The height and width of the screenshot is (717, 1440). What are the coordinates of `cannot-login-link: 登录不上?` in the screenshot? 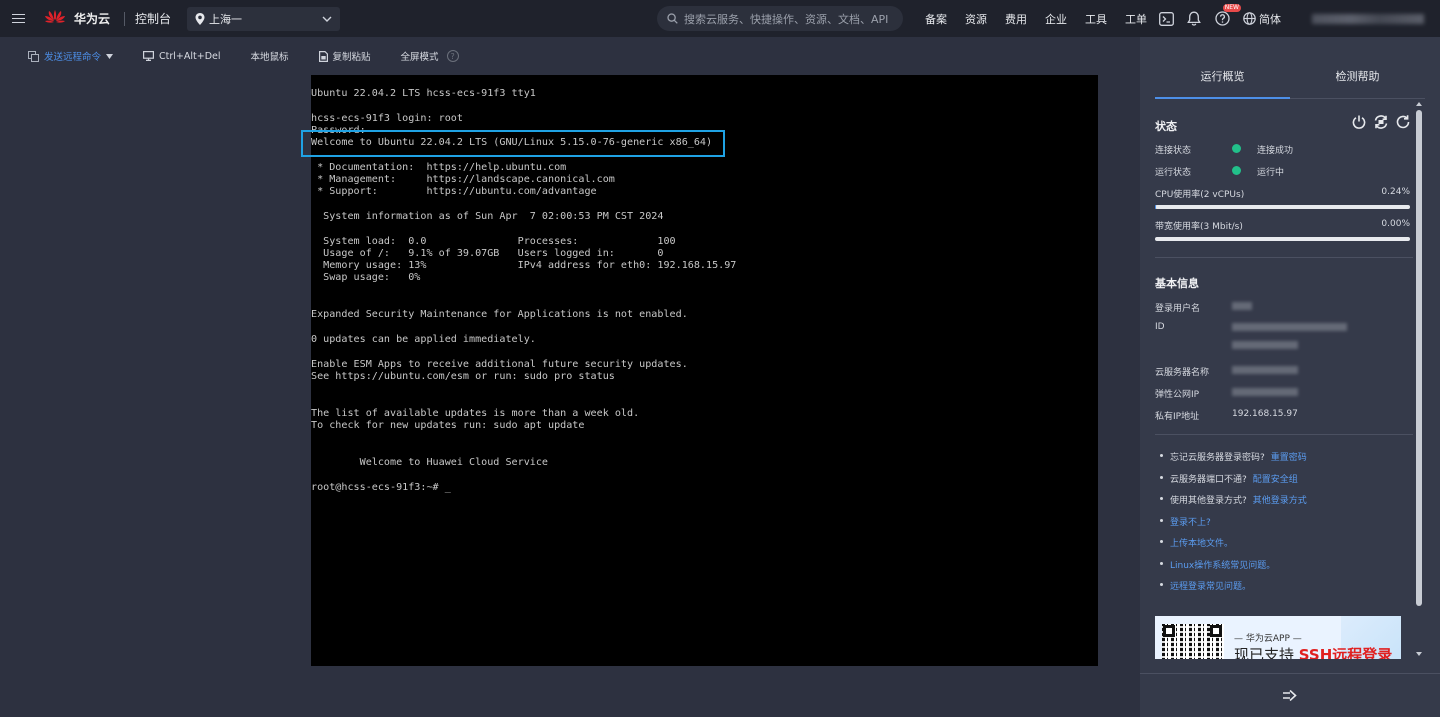 It's located at (1190, 523).